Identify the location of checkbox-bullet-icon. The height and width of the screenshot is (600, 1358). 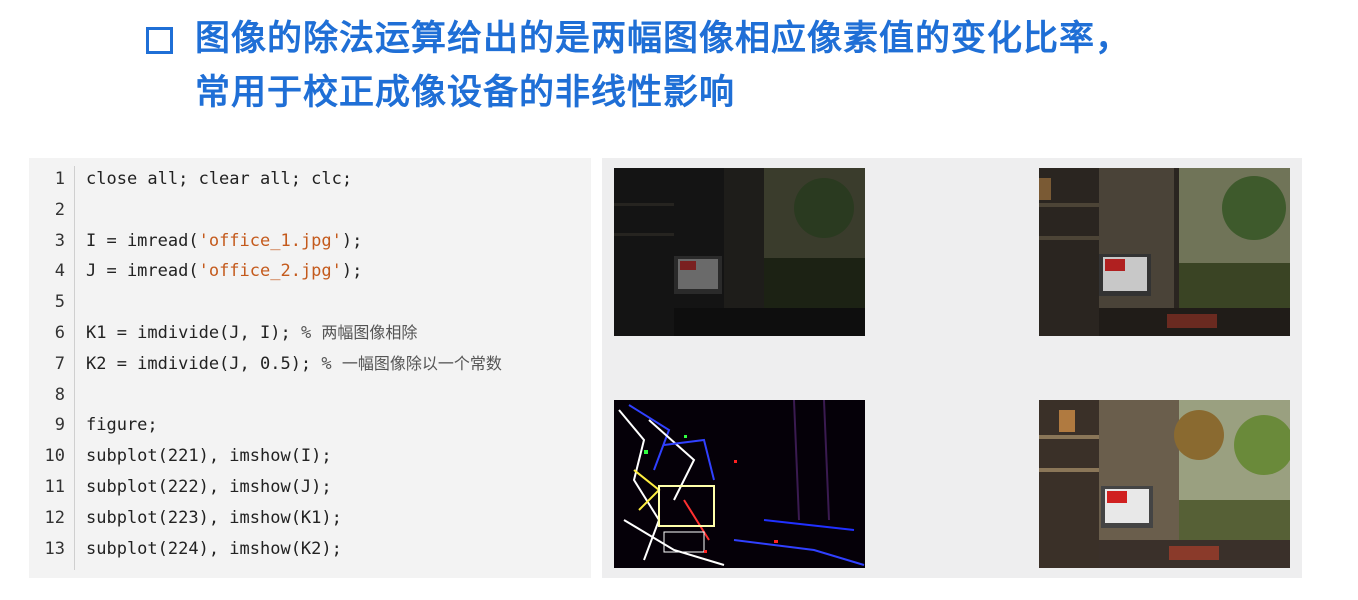
(159, 40).